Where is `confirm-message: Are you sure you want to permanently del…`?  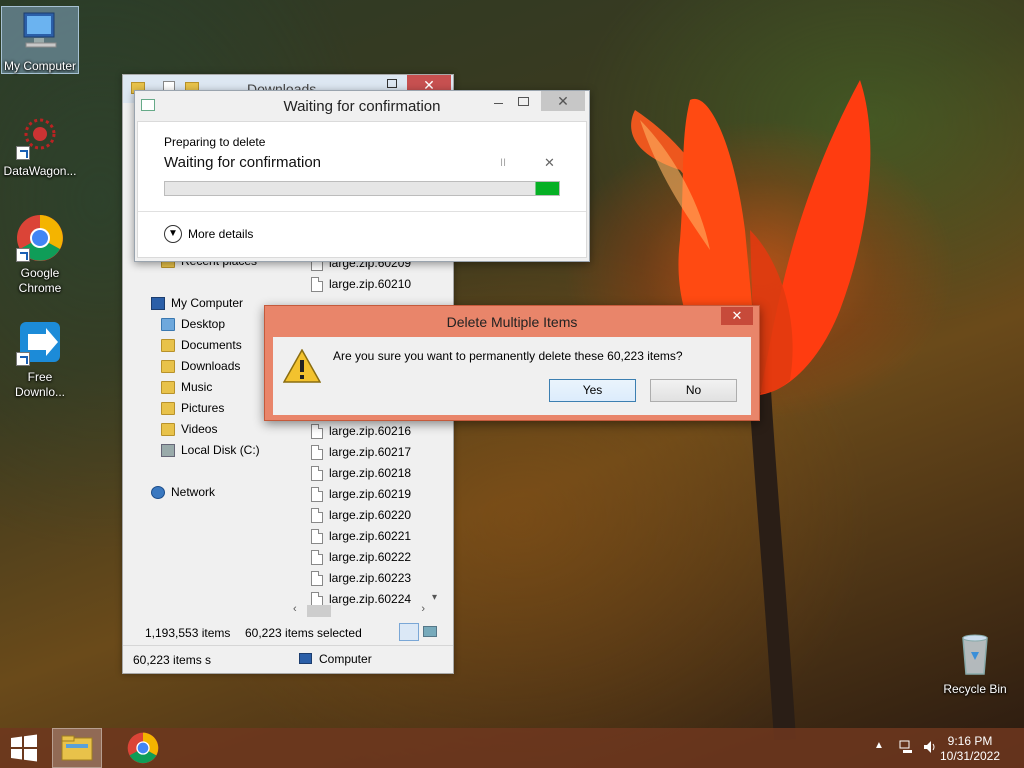
confirm-message: Are you sure you want to permanently del… is located at coordinates (508, 356).